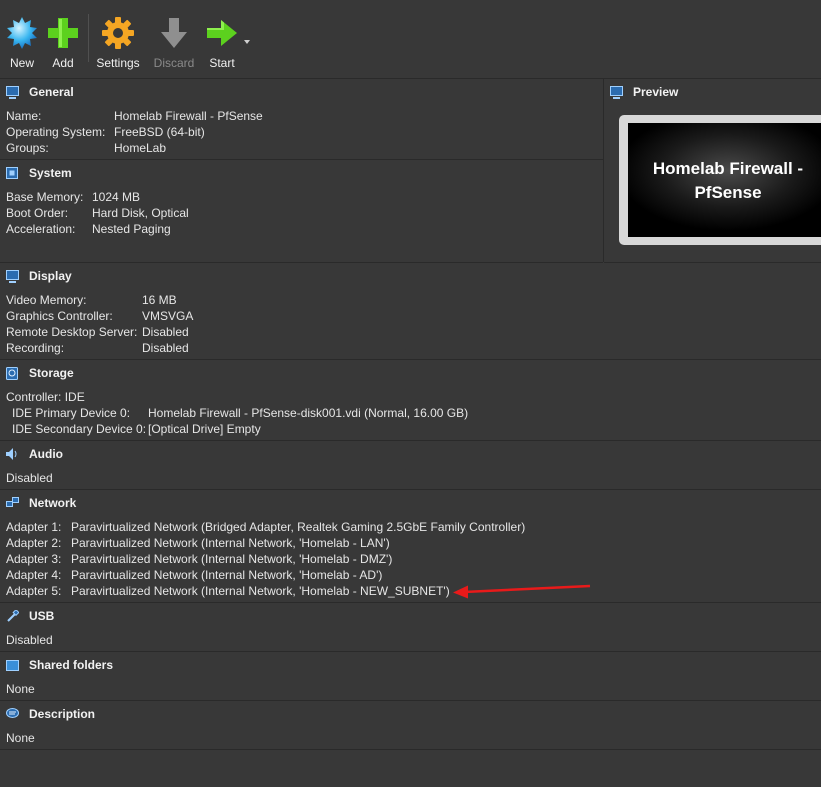  I want to click on speech-bubble-icon, so click(12, 714).